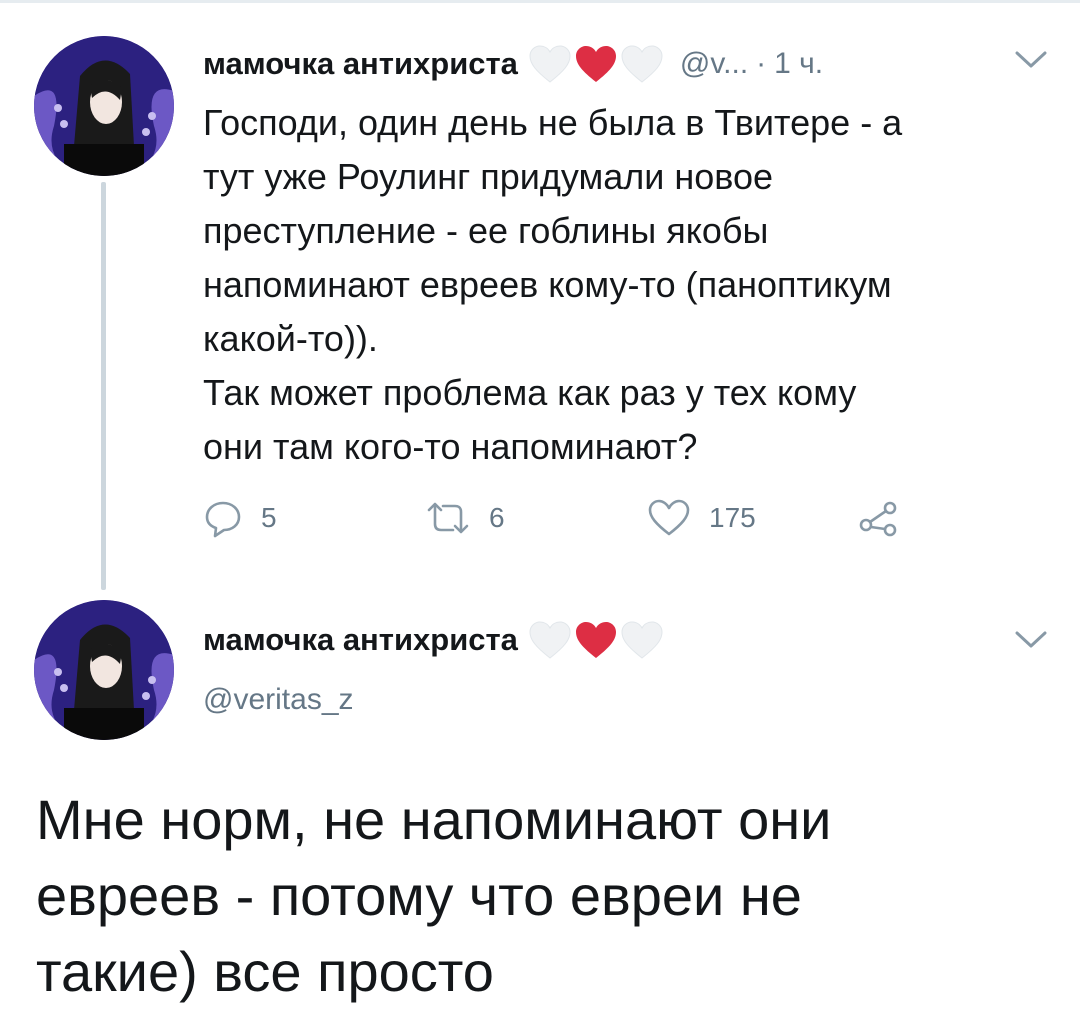 The width and height of the screenshot is (1080, 1019). I want to click on timestamp: 1 ч., so click(798, 64).